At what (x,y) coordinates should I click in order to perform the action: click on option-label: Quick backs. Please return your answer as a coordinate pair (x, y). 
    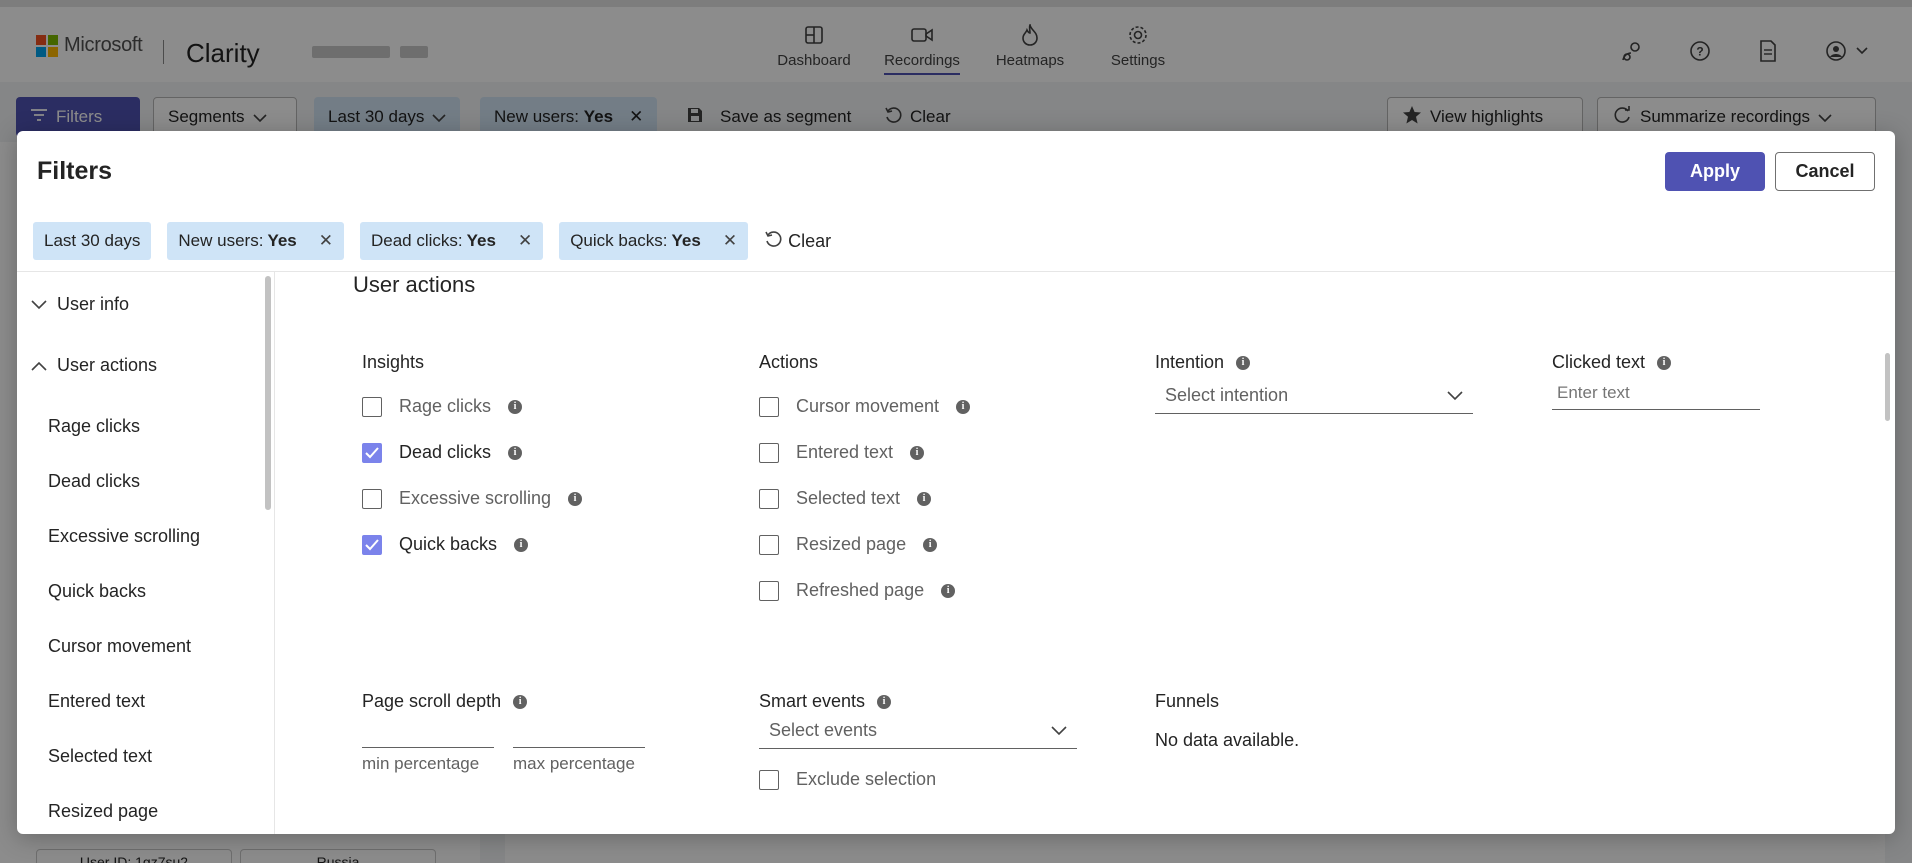
    Looking at the image, I should click on (448, 544).